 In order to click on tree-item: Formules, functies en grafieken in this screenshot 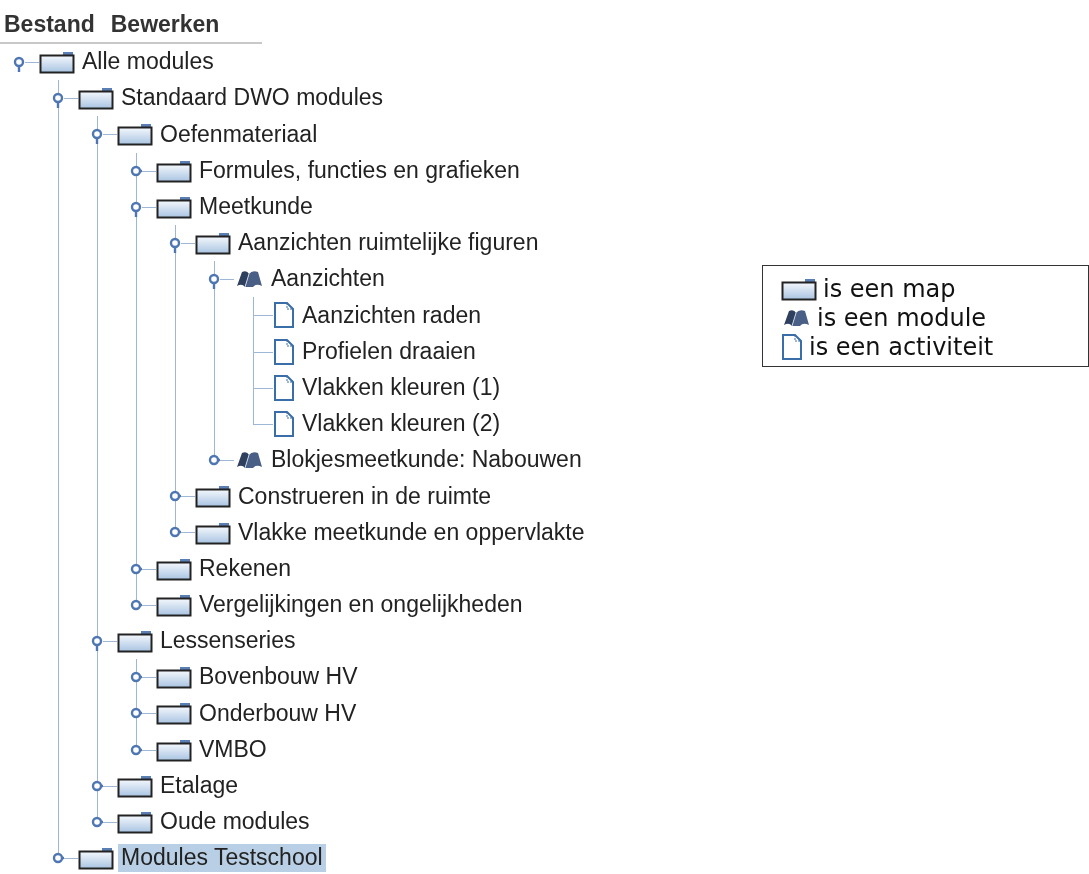, I will do `click(359, 170)`.